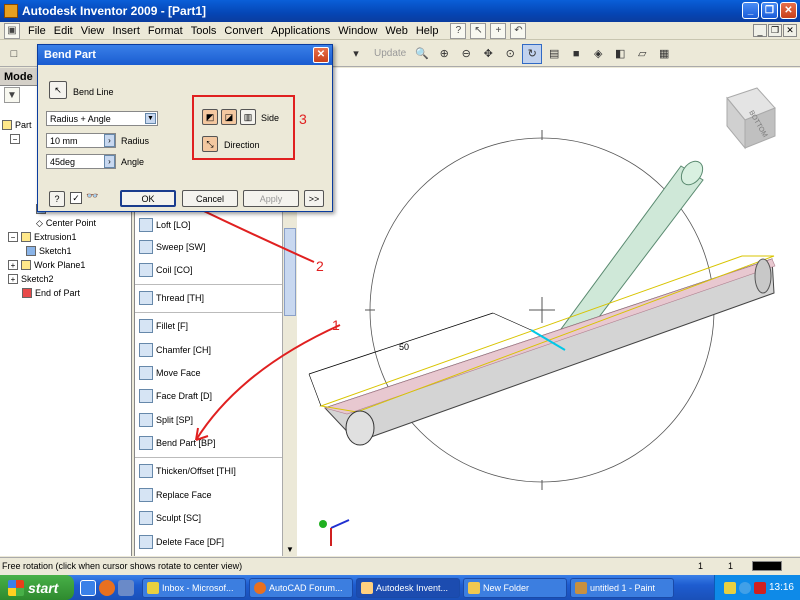  I want to click on restore-button: ❐, so click(769, 10).